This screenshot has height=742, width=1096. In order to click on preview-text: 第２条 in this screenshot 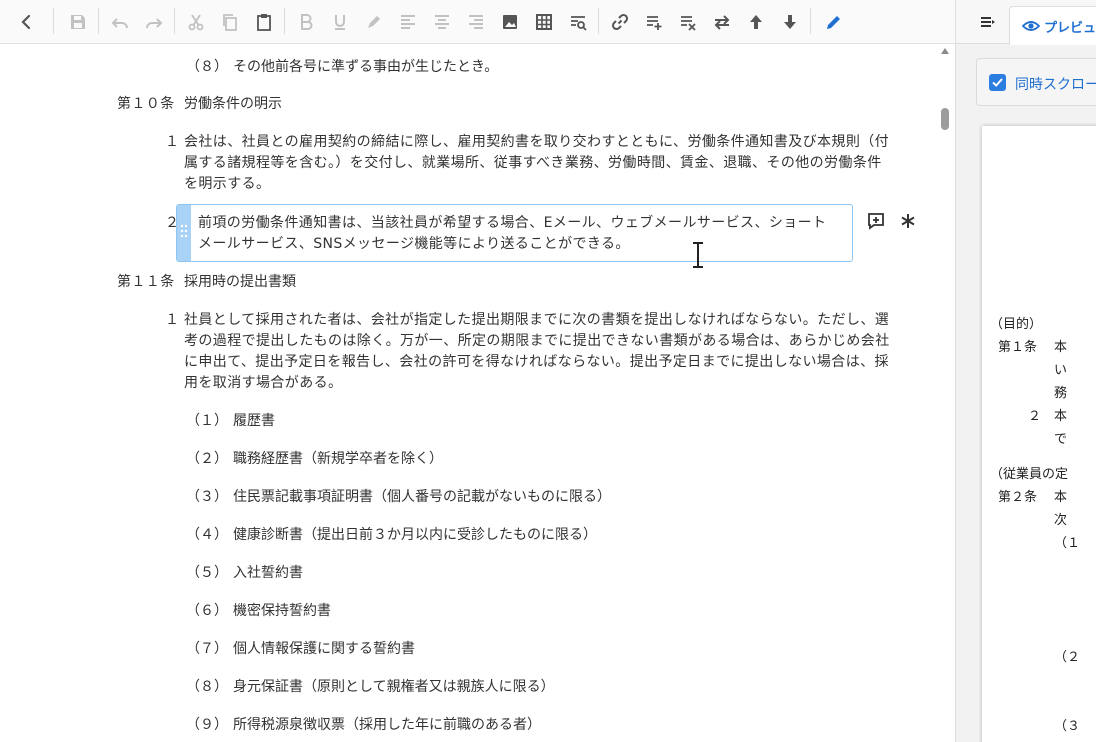, I will do `click(1018, 497)`.